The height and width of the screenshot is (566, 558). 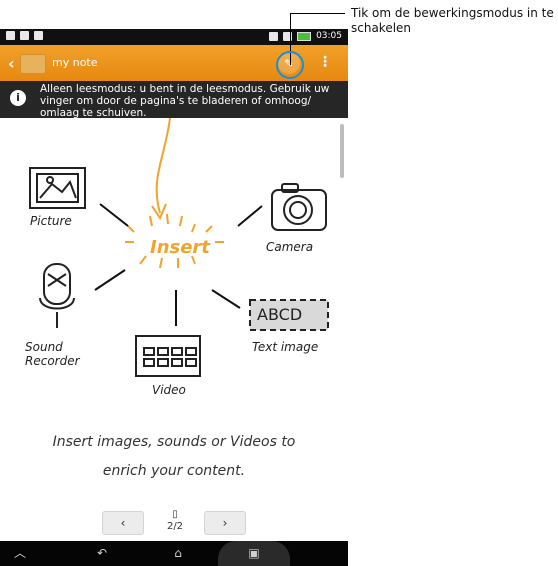 I want to click on gallery-icon, so click(x=24, y=35).